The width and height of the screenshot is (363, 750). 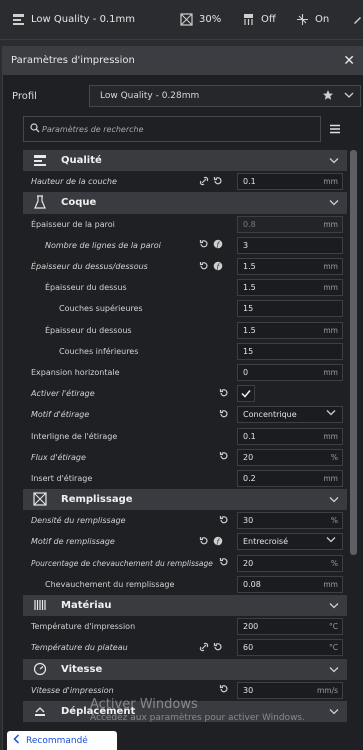 I want to click on profile-row: Profil Low Quality - 0.28mm, so click(x=183, y=96).